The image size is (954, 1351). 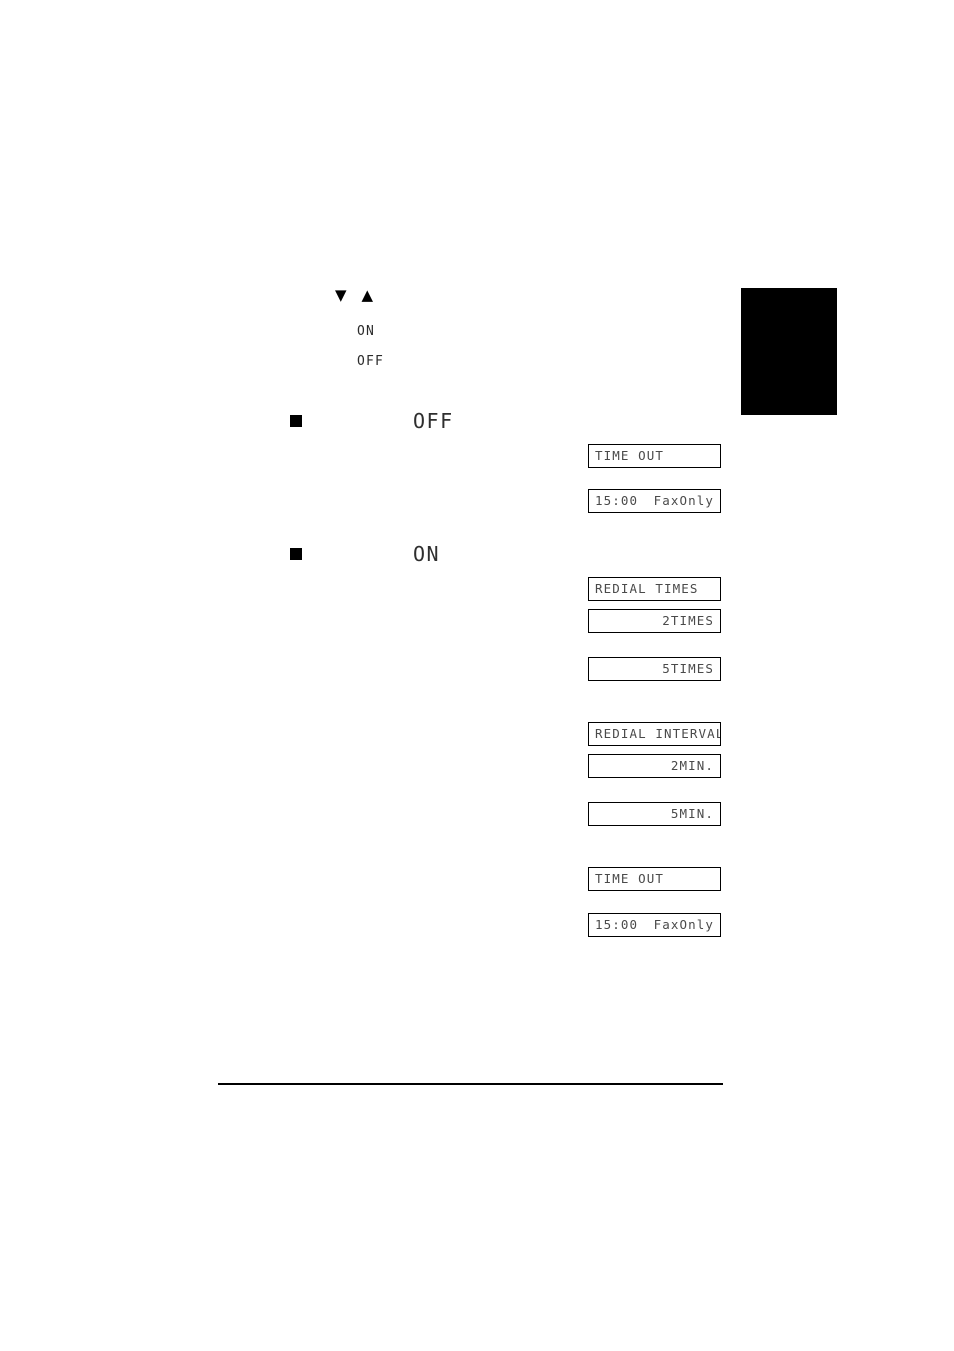 What do you see at coordinates (654, 766) in the screenshot?
I see `lcd-screen-redial-interval-value-2: 2MIN.` at bounding box center [654, 766].